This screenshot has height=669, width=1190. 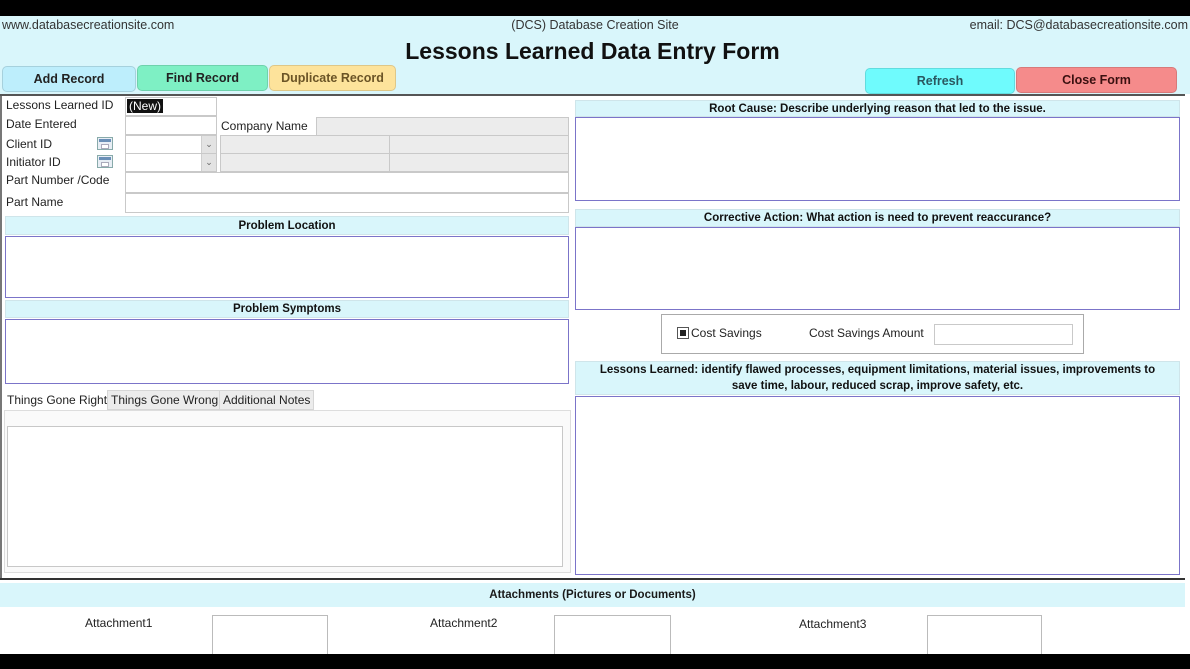 I want to click on problem-location-field, so click(x=287, y=267).